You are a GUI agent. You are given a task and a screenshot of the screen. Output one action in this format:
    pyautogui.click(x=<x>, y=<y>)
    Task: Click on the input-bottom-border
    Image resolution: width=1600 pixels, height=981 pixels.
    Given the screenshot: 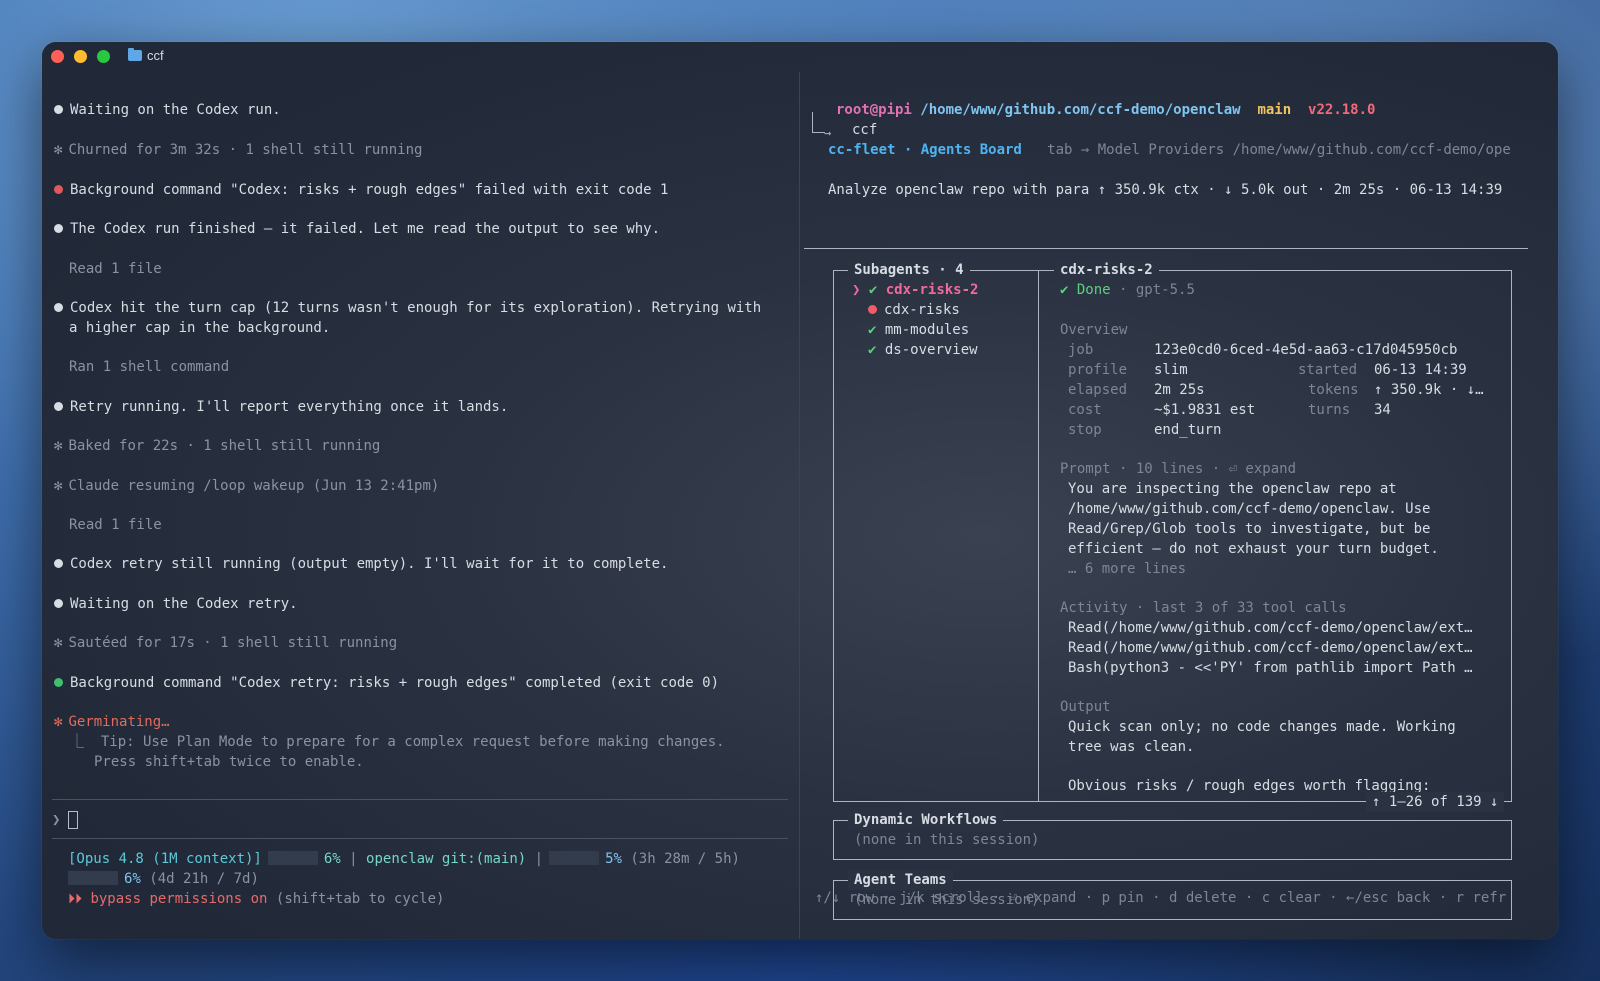 What is the action you would take?
    pyautogui.click(x=420, y=838)
    